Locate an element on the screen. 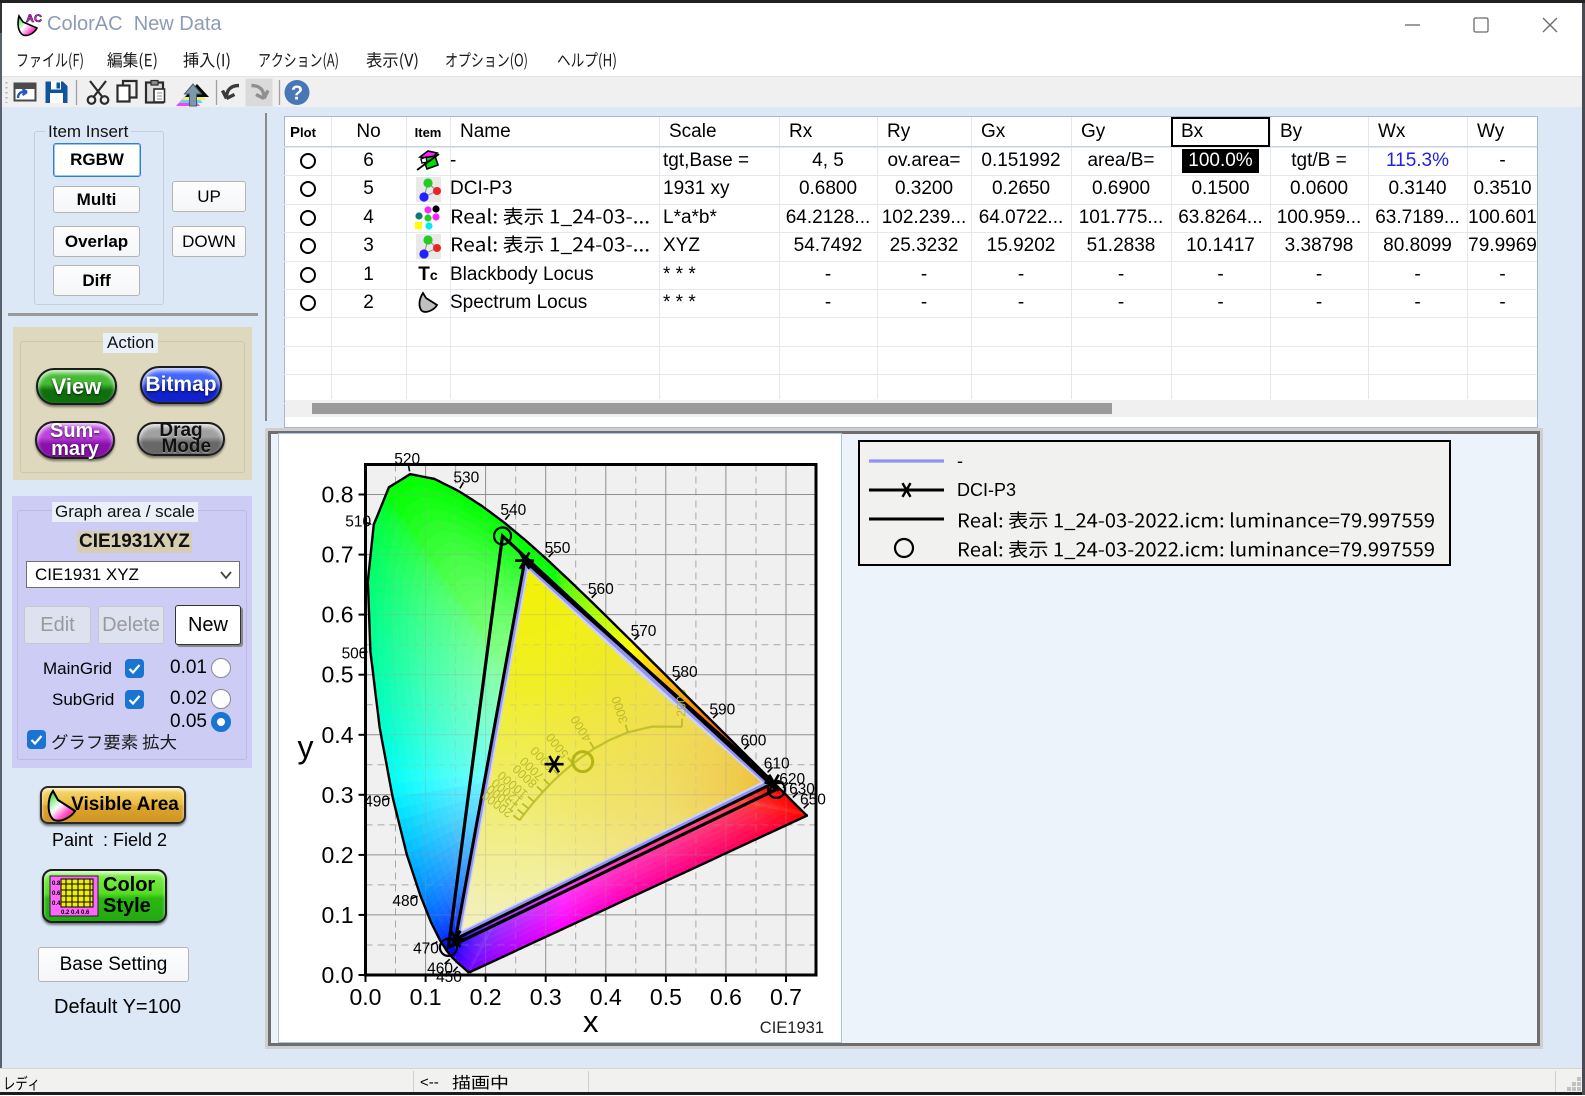 This screenshot has height=1096, width=1585. svg-text: y is located at coordinates (306, 747).